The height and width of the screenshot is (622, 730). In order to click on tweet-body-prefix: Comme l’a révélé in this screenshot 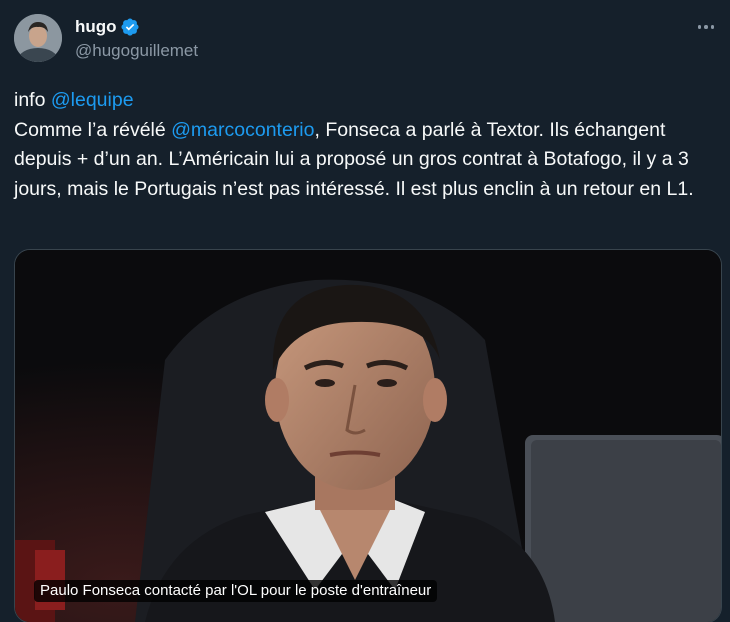, I will do `click(93, 129)`.